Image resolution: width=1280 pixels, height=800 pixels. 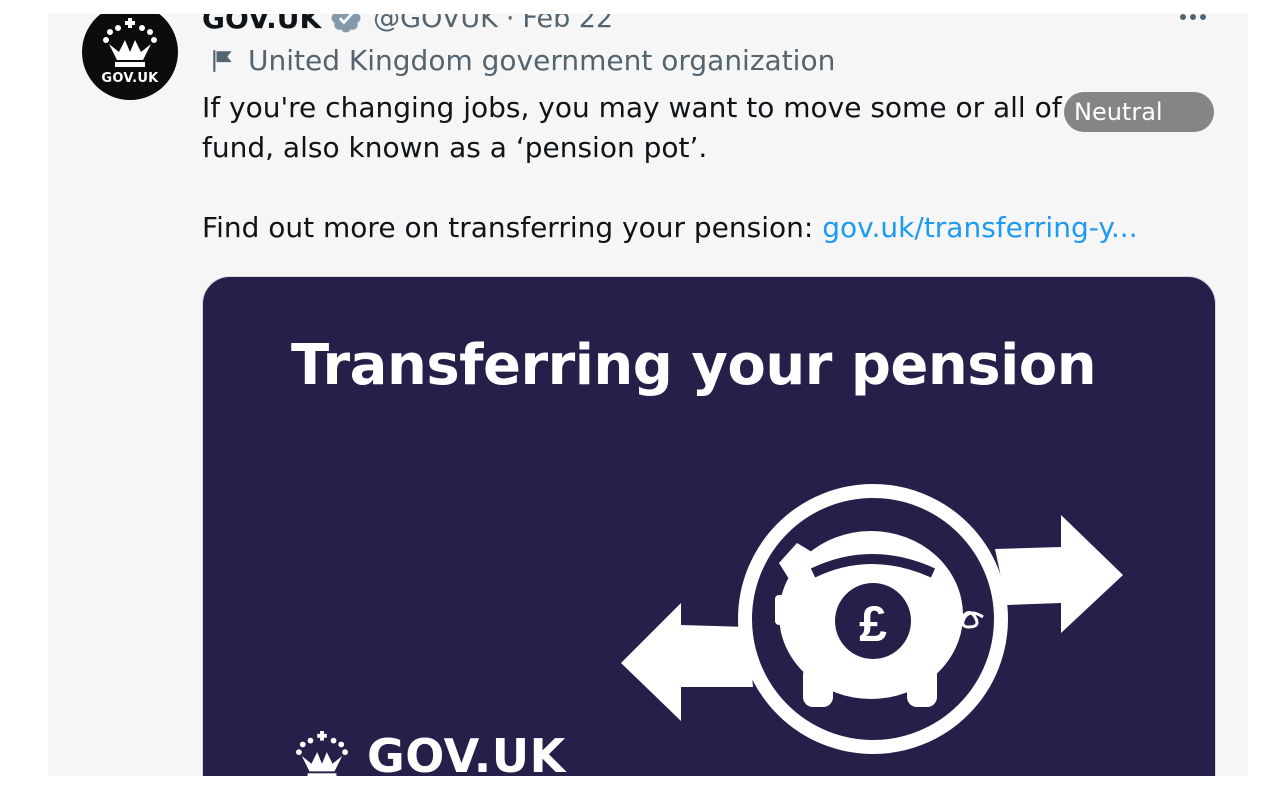 I want to click on avatar: GOV.UK, so click(x=130, y=57).